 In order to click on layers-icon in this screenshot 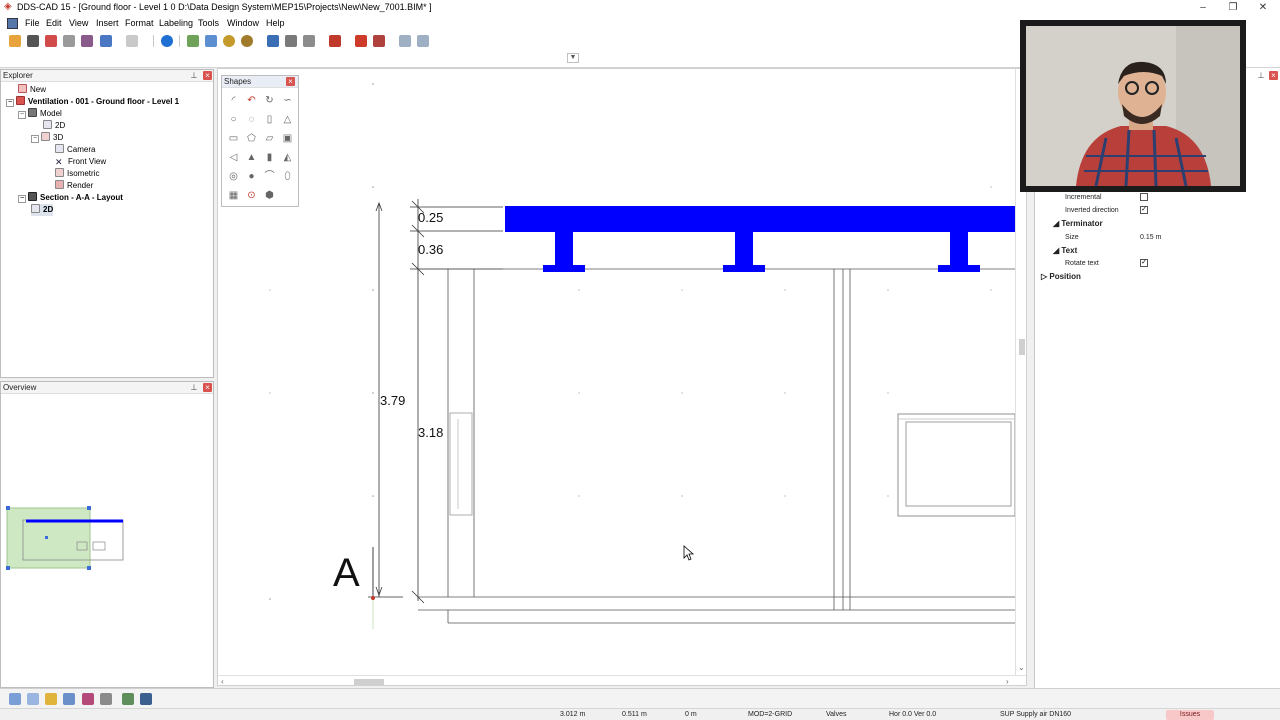, I will do `click(309, 41)`.